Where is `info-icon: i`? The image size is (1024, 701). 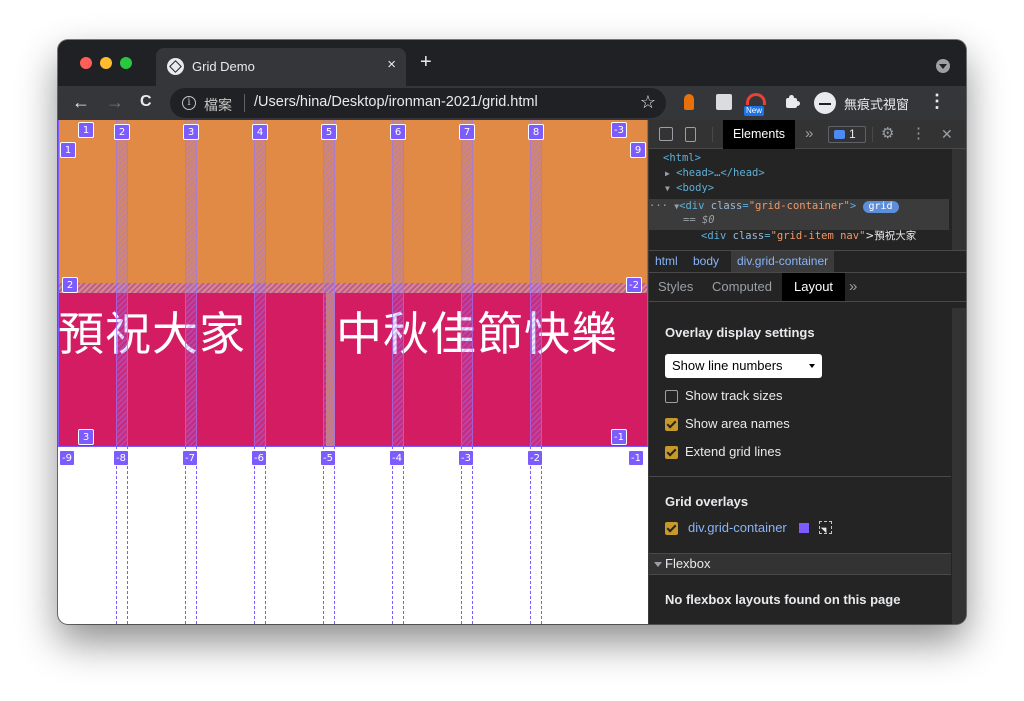 info-icon: i is located at coordinates (189, 103).